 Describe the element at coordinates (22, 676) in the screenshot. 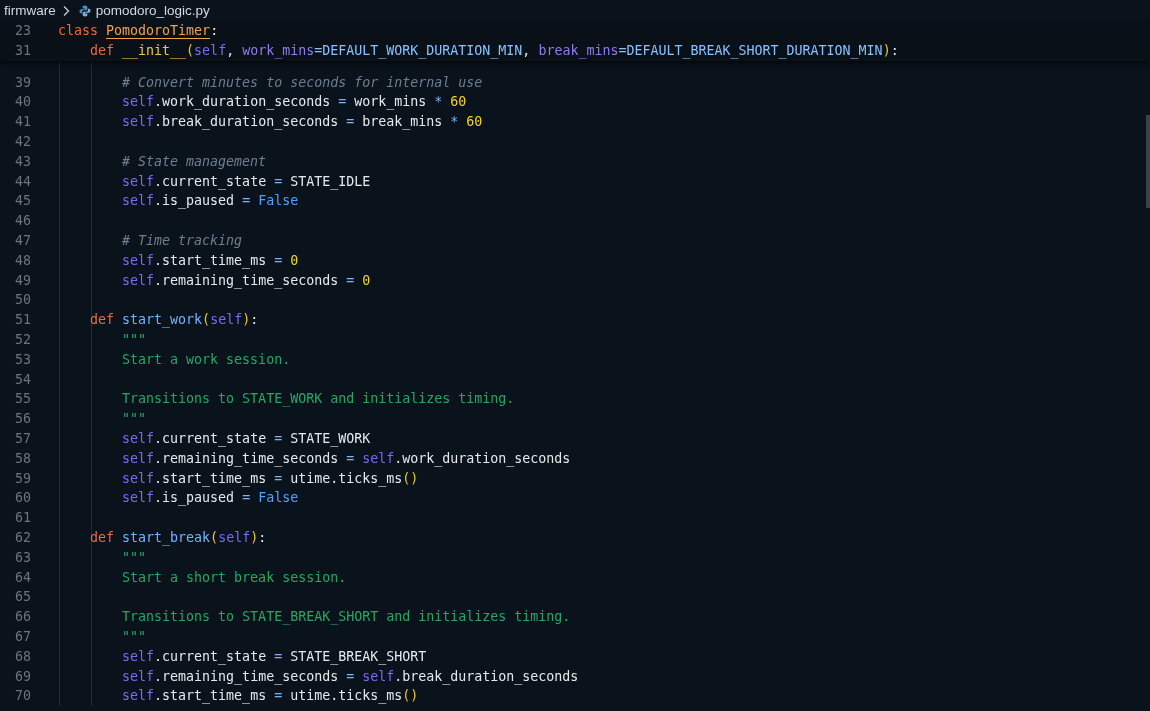

I see `line-number: 69` at that location.